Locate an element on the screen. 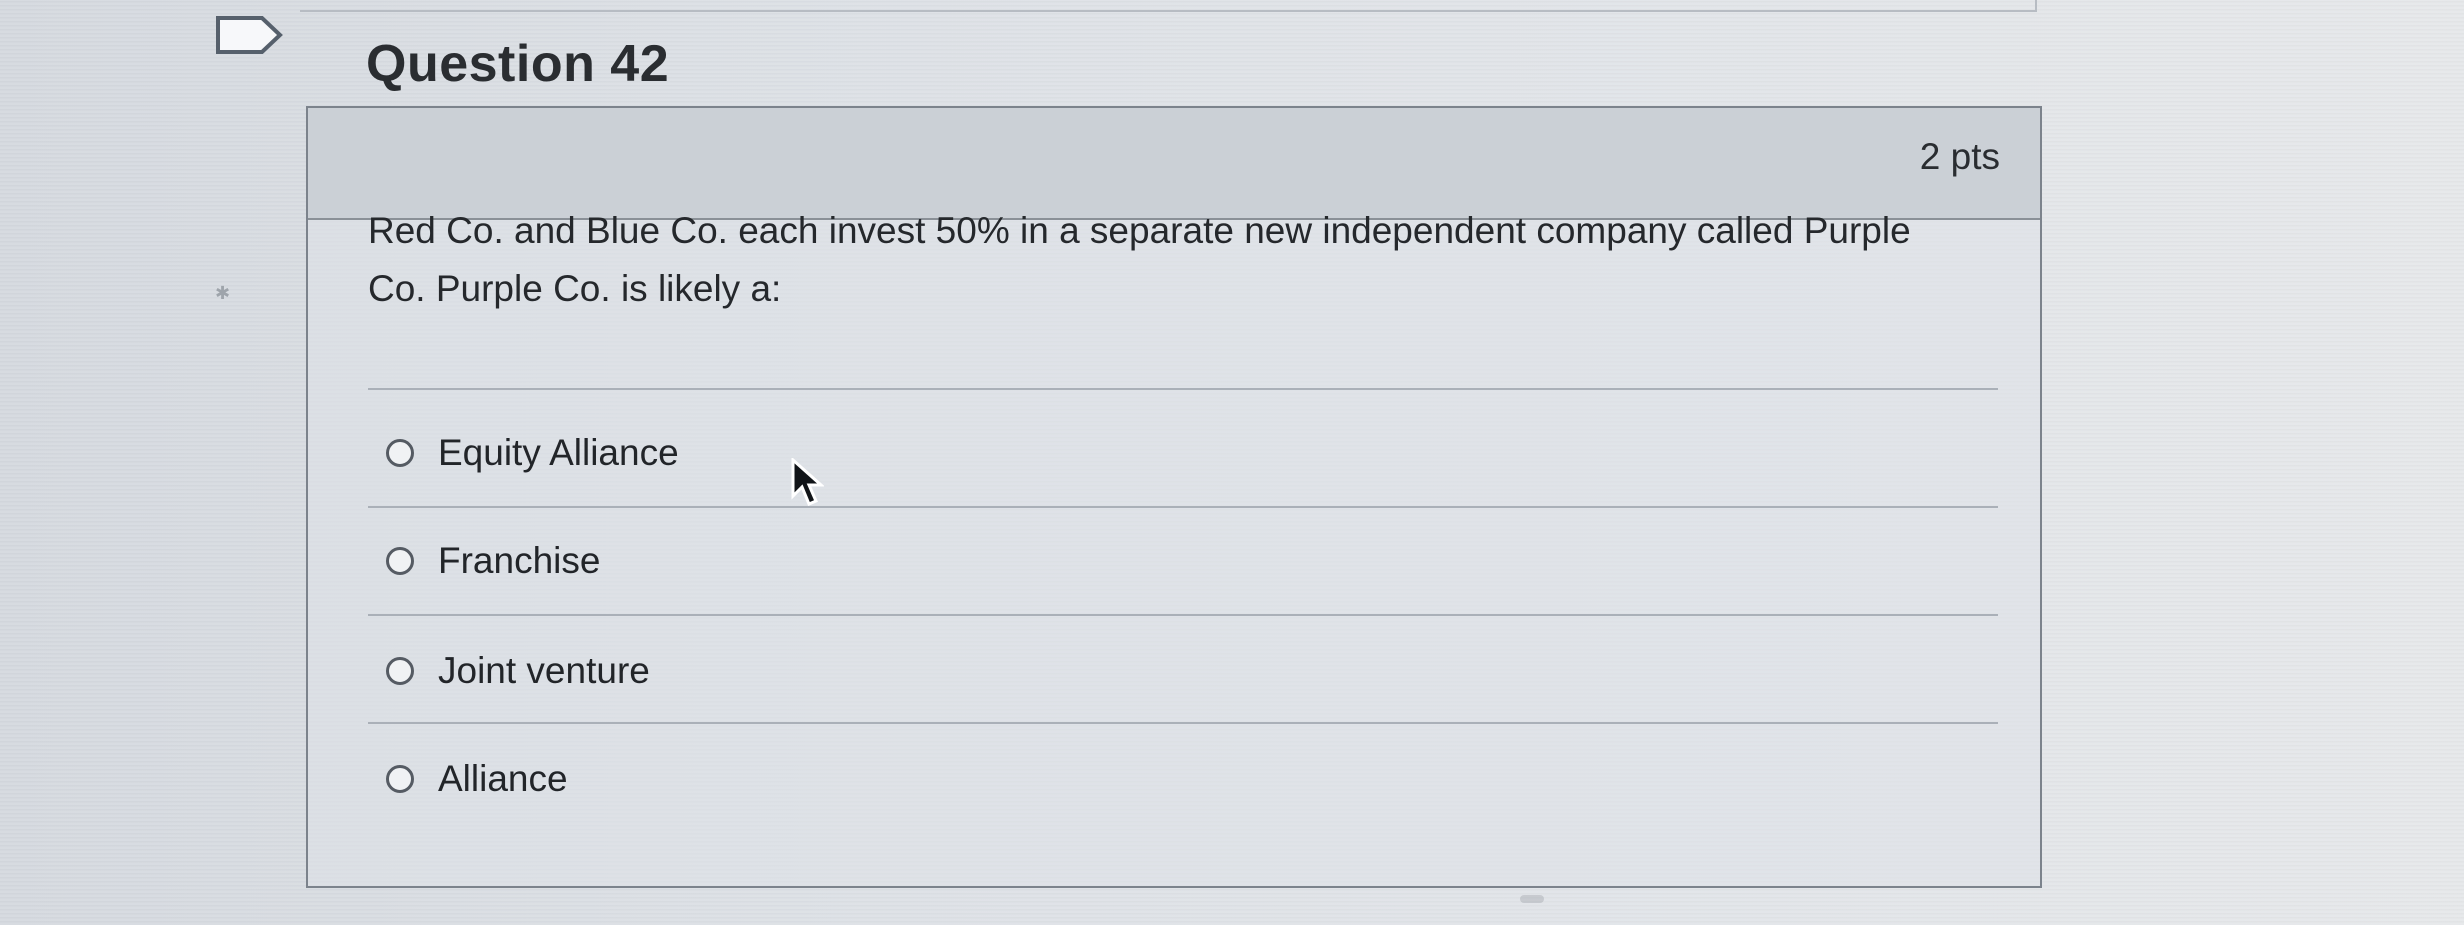 This screenshot has height=925, width=2464. mouse-pointer-icon is located at coordinates (807, 482).